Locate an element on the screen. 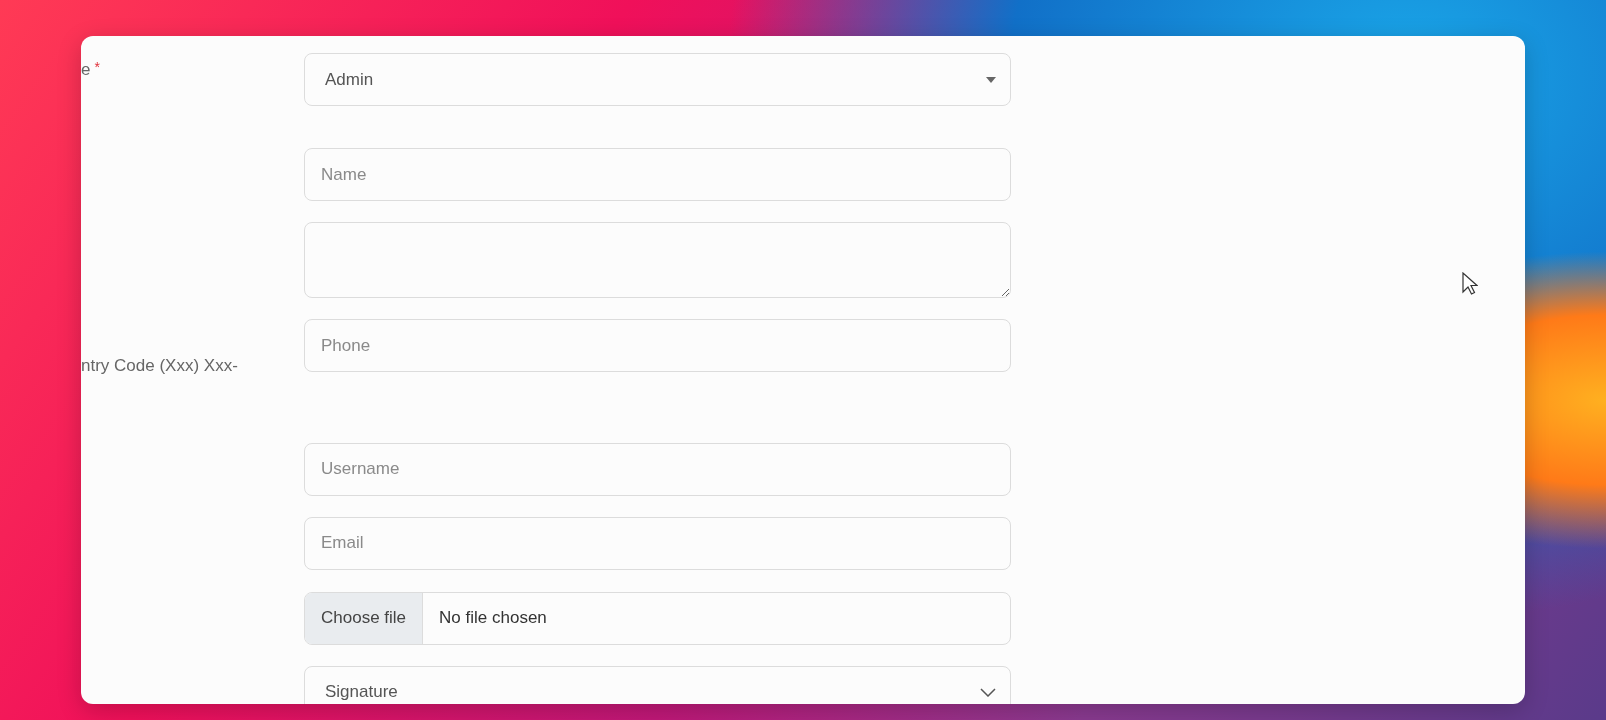 Image resolution: width=1606 pixels, height=720 pixels. file-status: No file chosen is located at coordinates (493, 618).